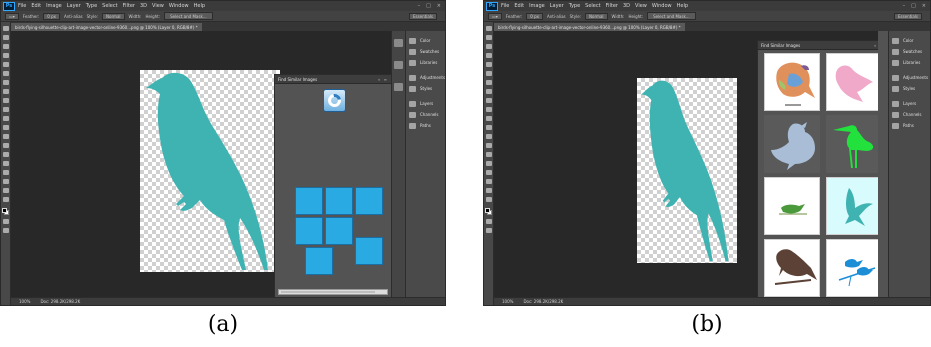 This screenshot has height=347, width=931. I want to click on horizontal-scrollbar, so click(333, 292).